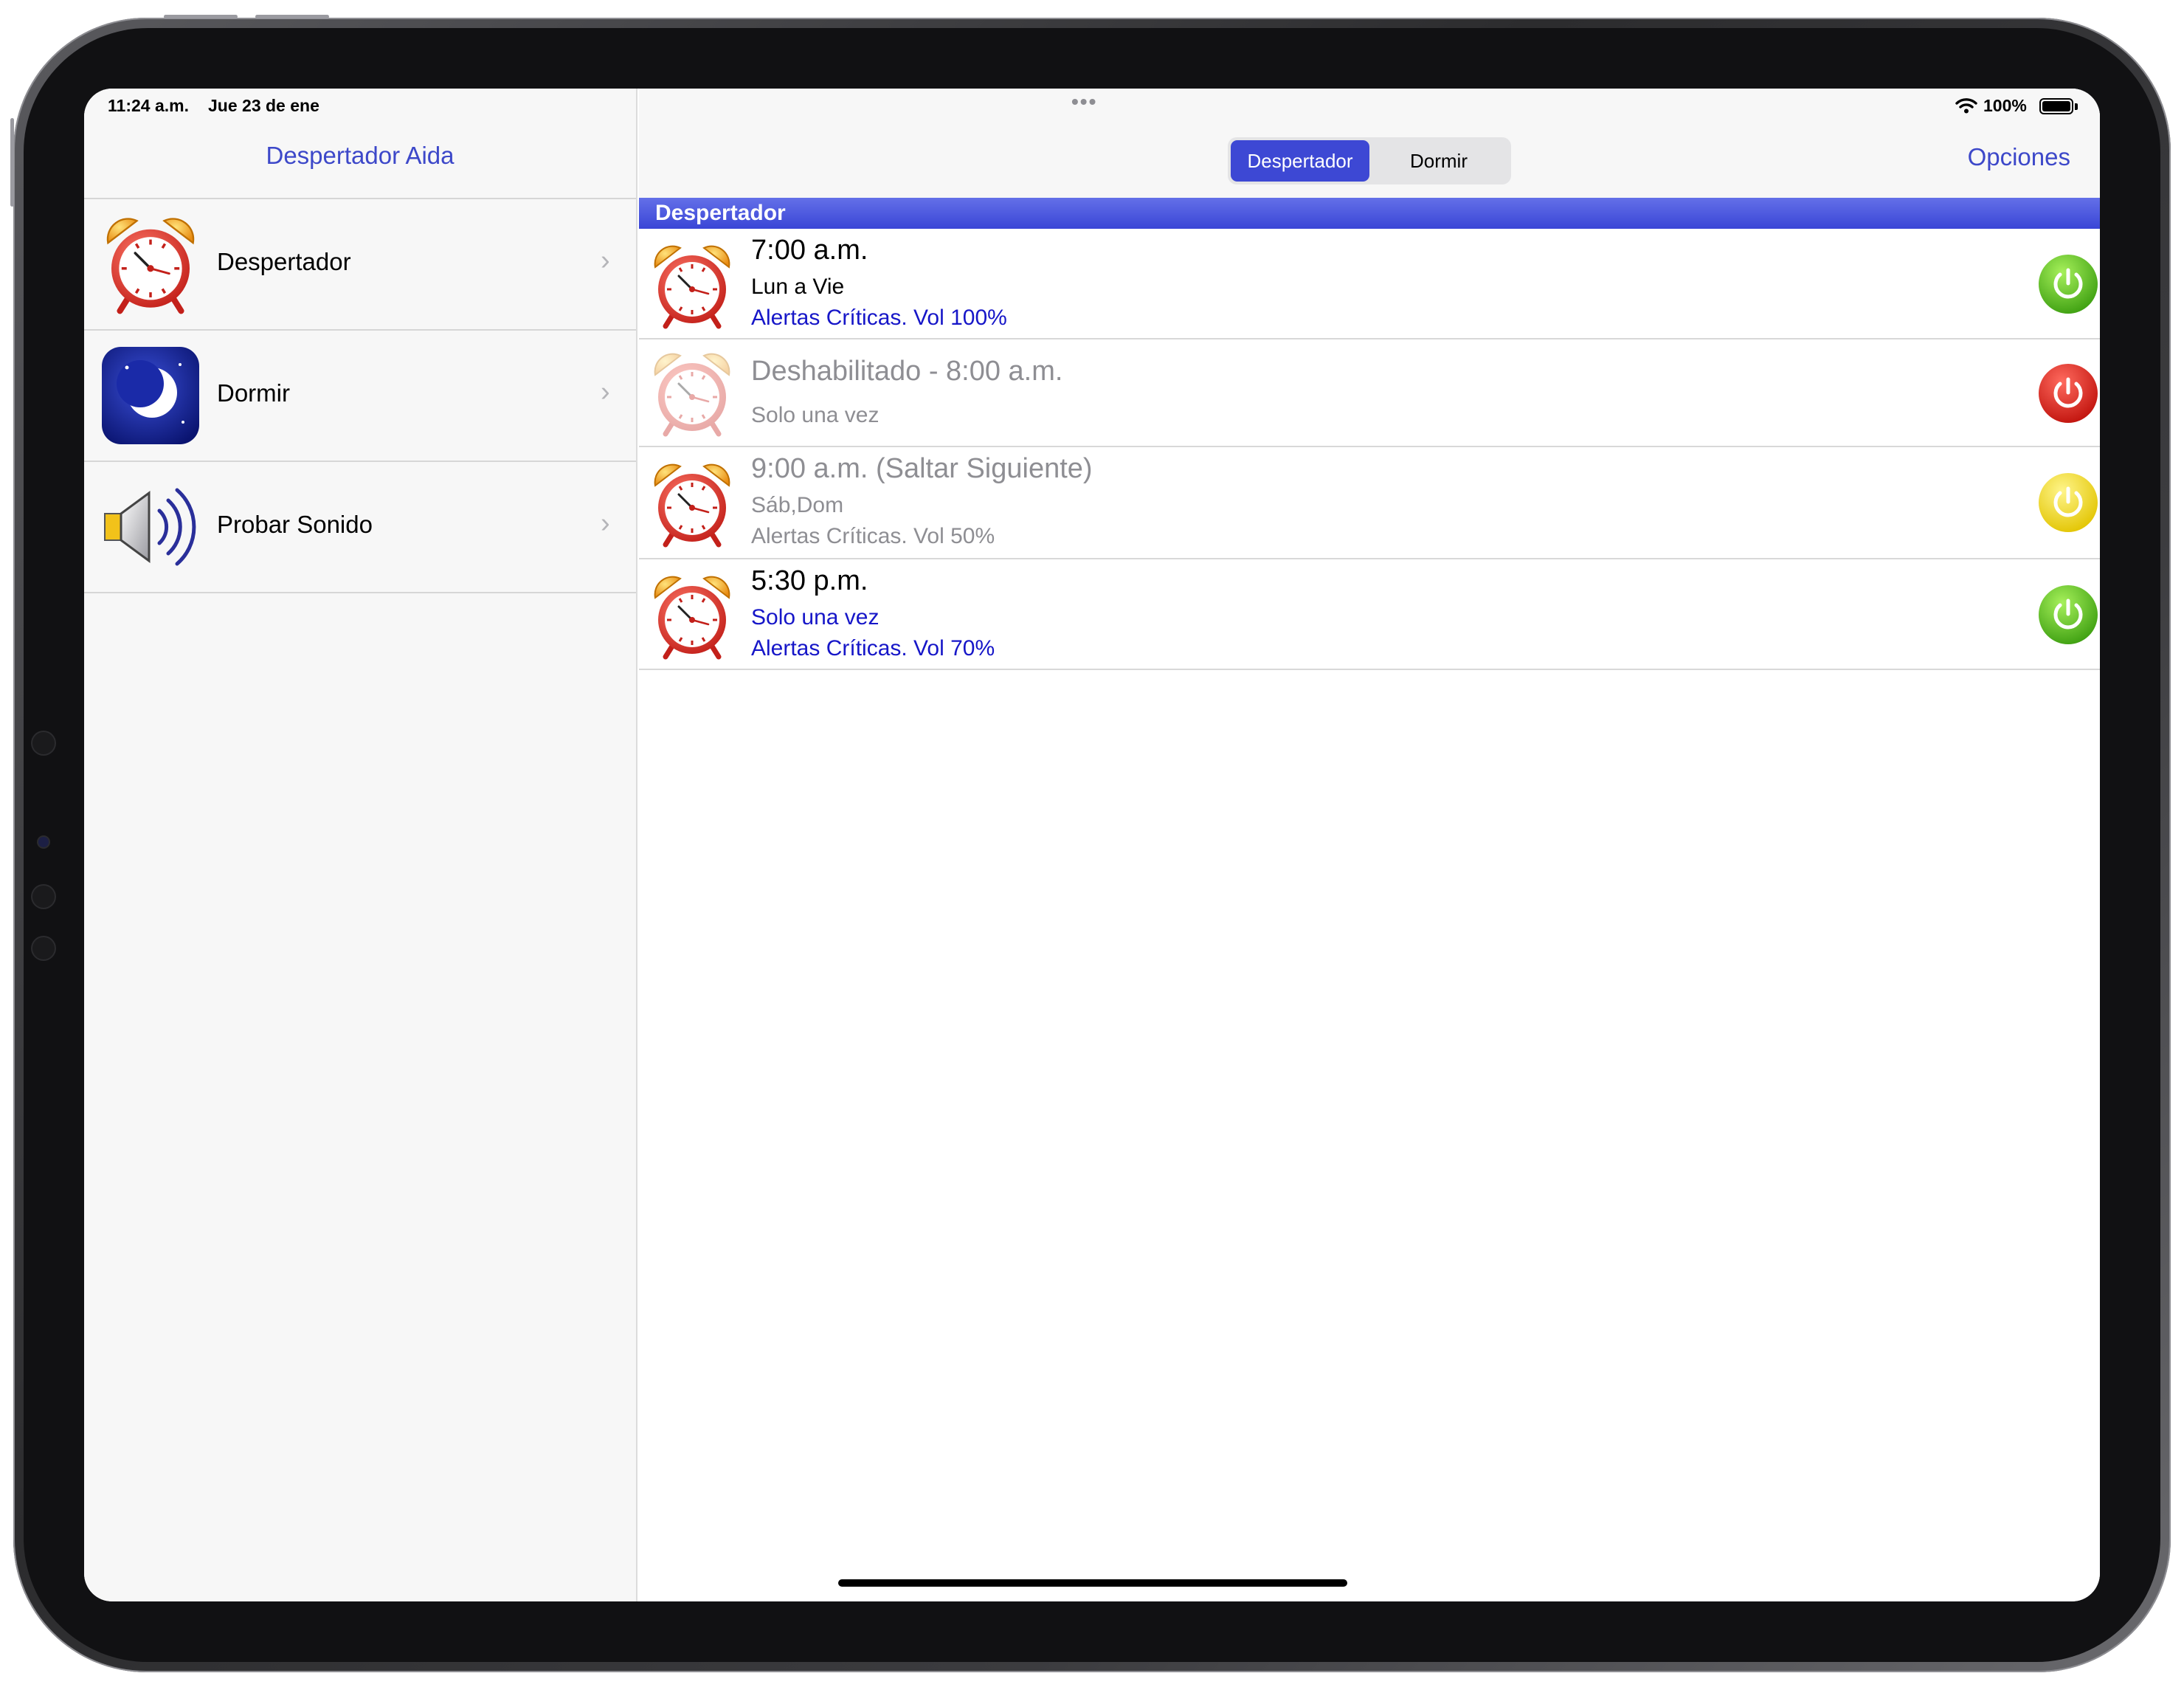  I want to click on sidebar-item-probar-sonido: Probar Sonido ›, so click(360, 528).